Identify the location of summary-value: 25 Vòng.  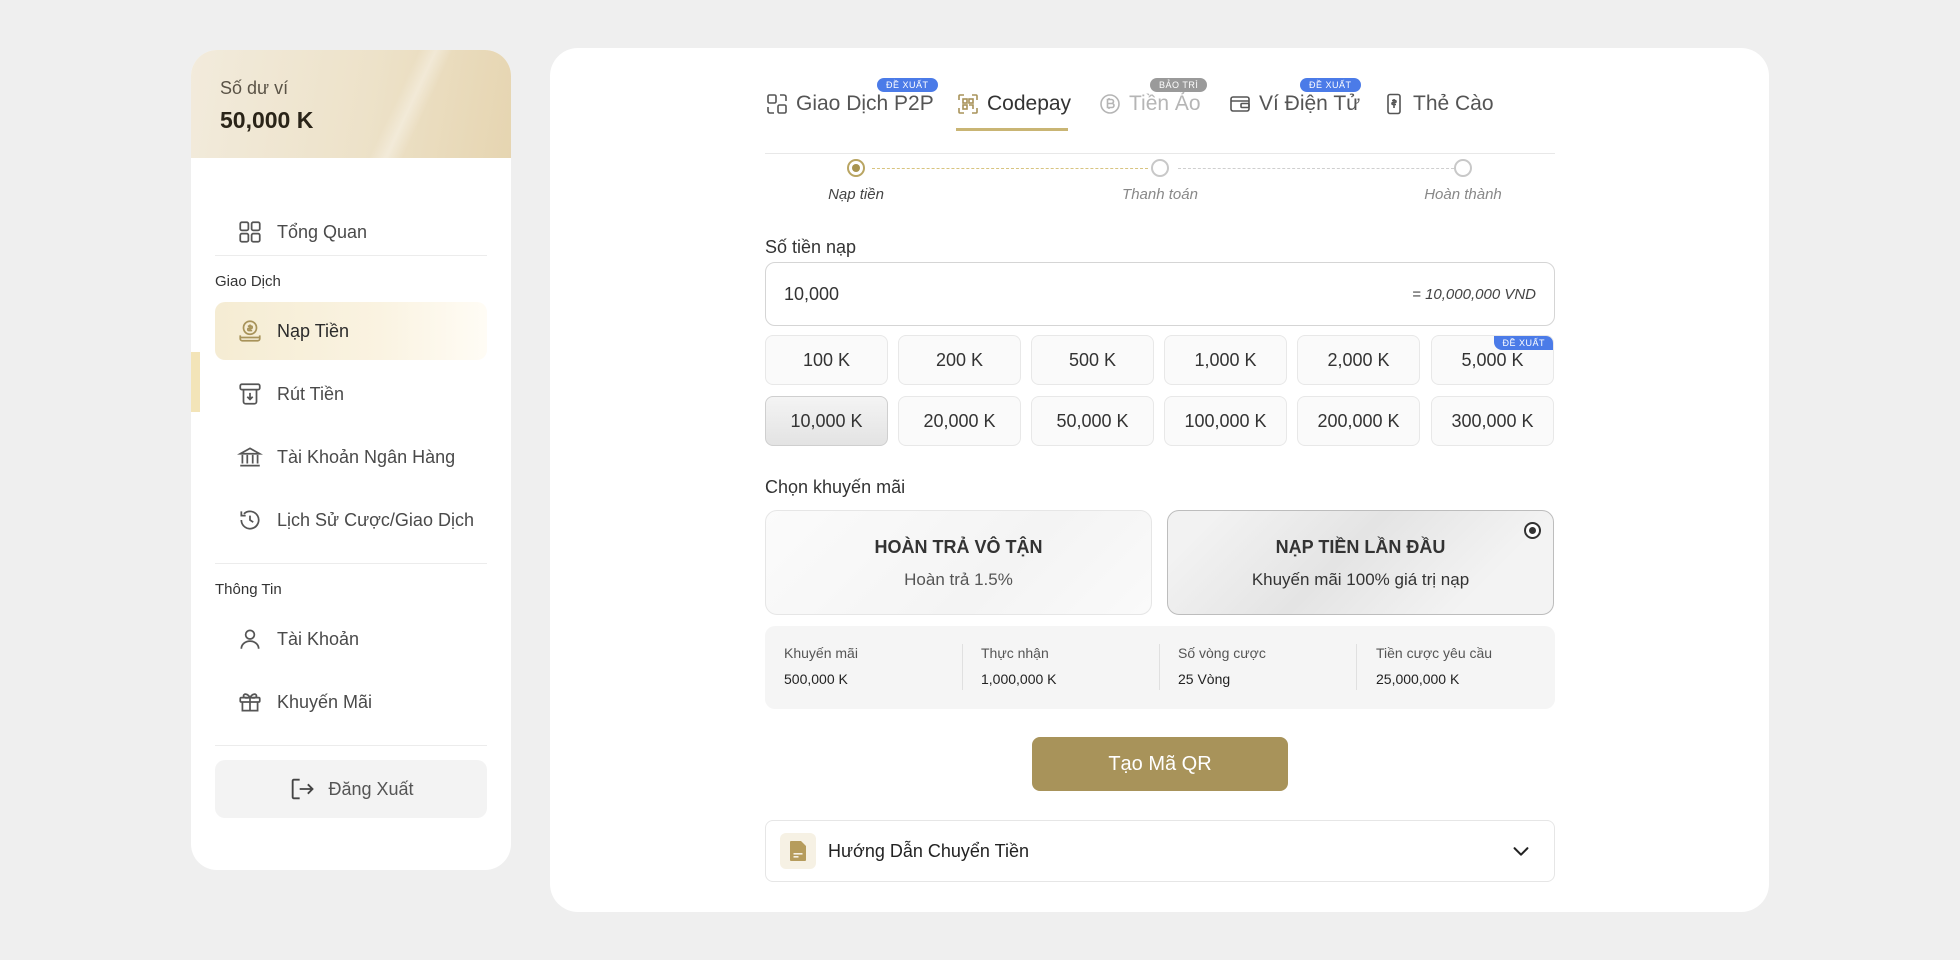
(1204, 679).